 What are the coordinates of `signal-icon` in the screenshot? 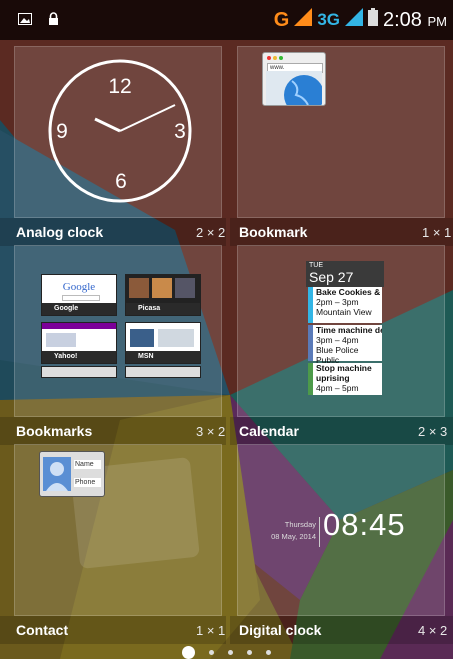 It's located at (303, 20).